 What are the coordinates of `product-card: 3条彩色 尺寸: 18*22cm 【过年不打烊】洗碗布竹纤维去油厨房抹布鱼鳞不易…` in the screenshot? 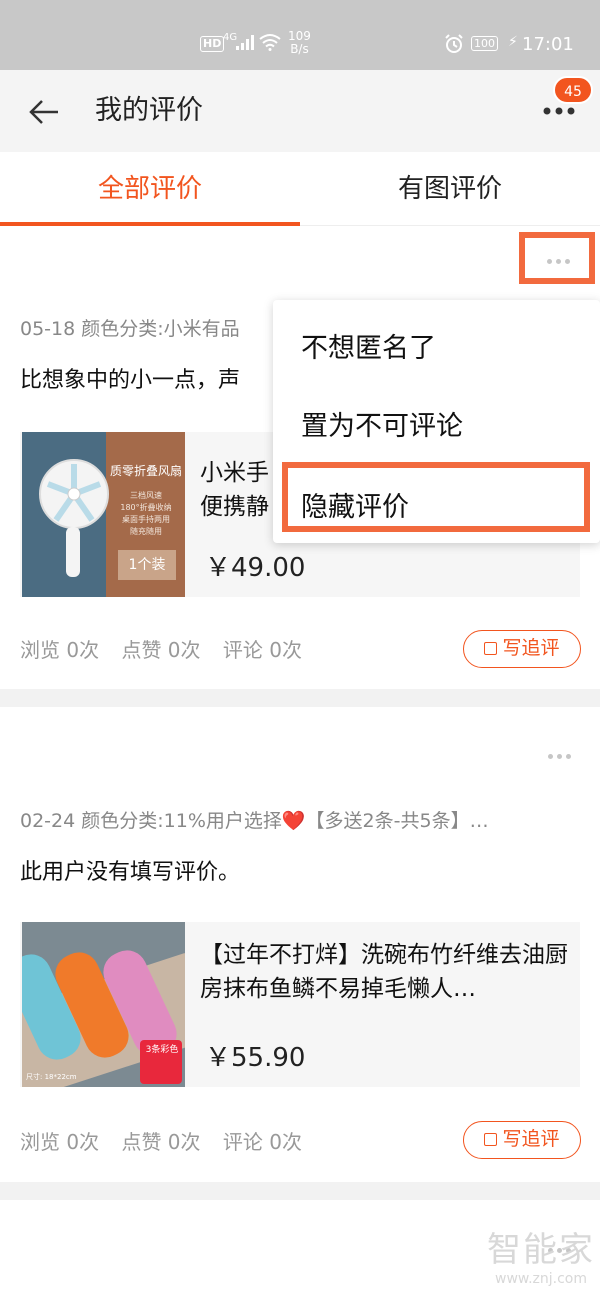 It's located at (300, 1004).